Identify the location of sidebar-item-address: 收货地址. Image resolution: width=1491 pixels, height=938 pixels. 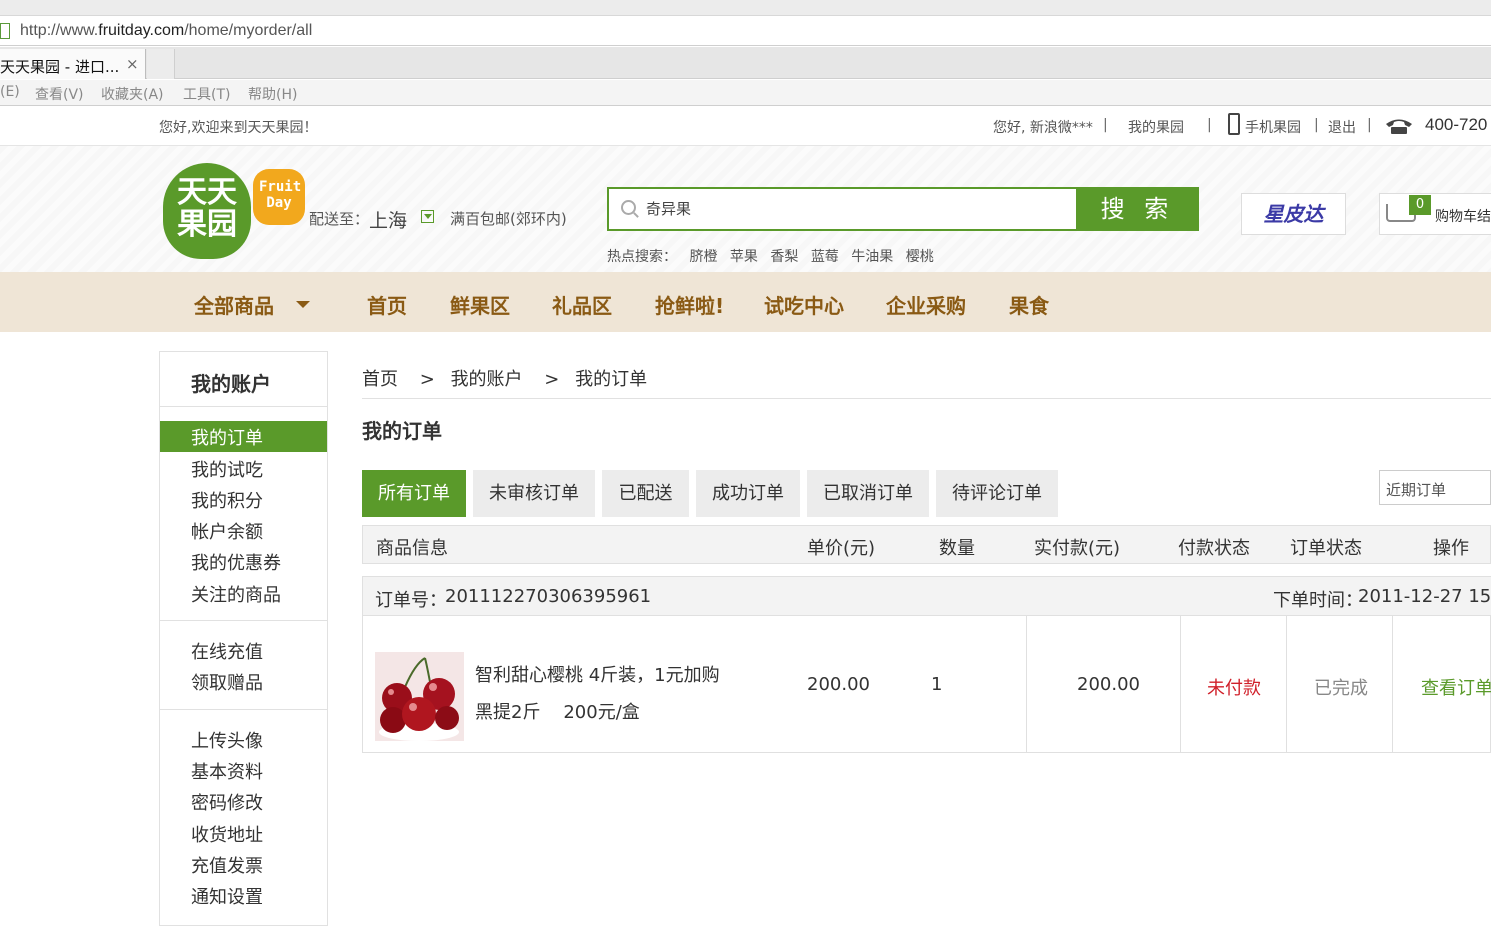
(227, 834).